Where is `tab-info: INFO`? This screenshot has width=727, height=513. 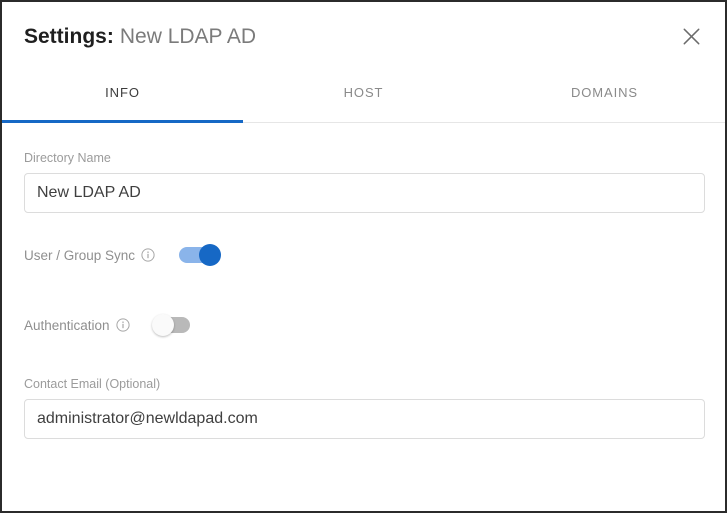
tab-info: INFO is located at coordinates (122, 96).